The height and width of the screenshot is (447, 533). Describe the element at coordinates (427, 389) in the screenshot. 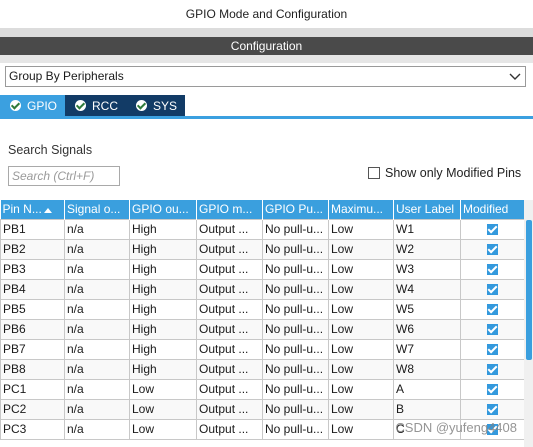

I see `cell-user-label: A` at that location.